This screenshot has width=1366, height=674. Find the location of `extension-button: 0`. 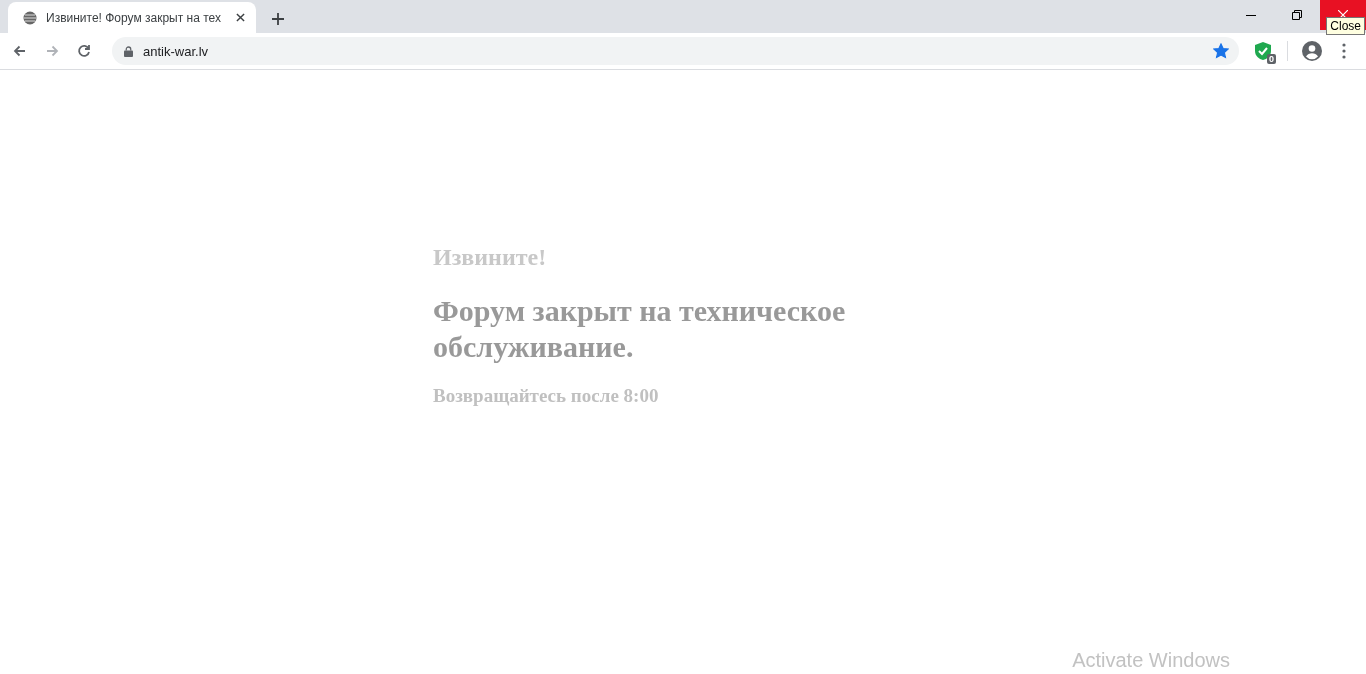

extension-button: 0 is located at coordinates (1263, 51).